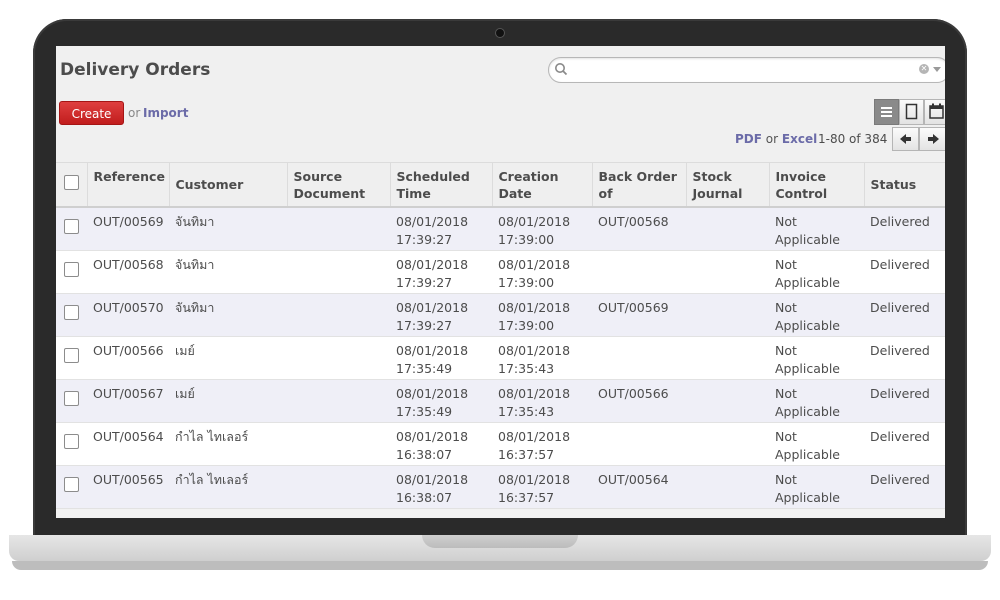 The image size is (1000, 600). What do you see at coordinates (746, 70) in the screenshot?
I see `search-input: ✕` at bounding box center [746, 70].